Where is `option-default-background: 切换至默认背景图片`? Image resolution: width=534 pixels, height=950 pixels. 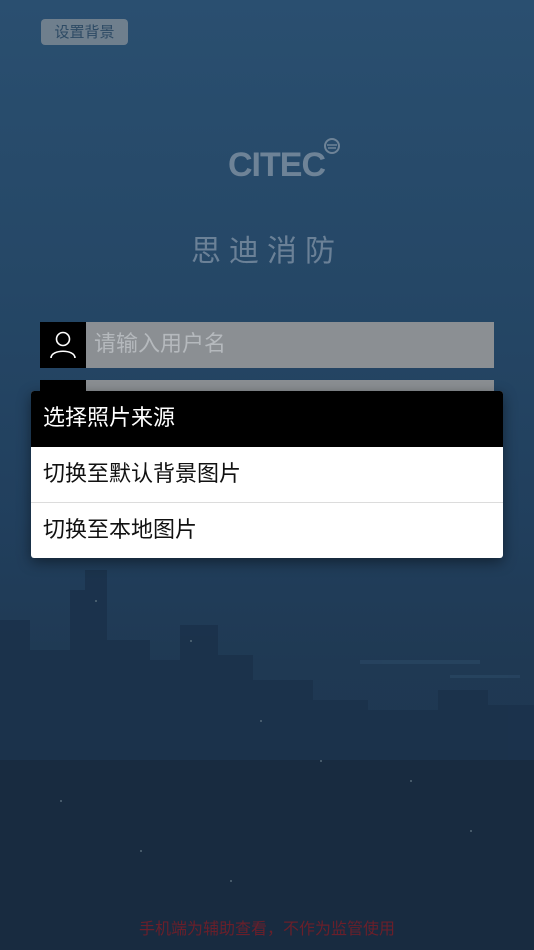 option-default-background: 切换至默认背景图片 is located at coordinates (267, 474).